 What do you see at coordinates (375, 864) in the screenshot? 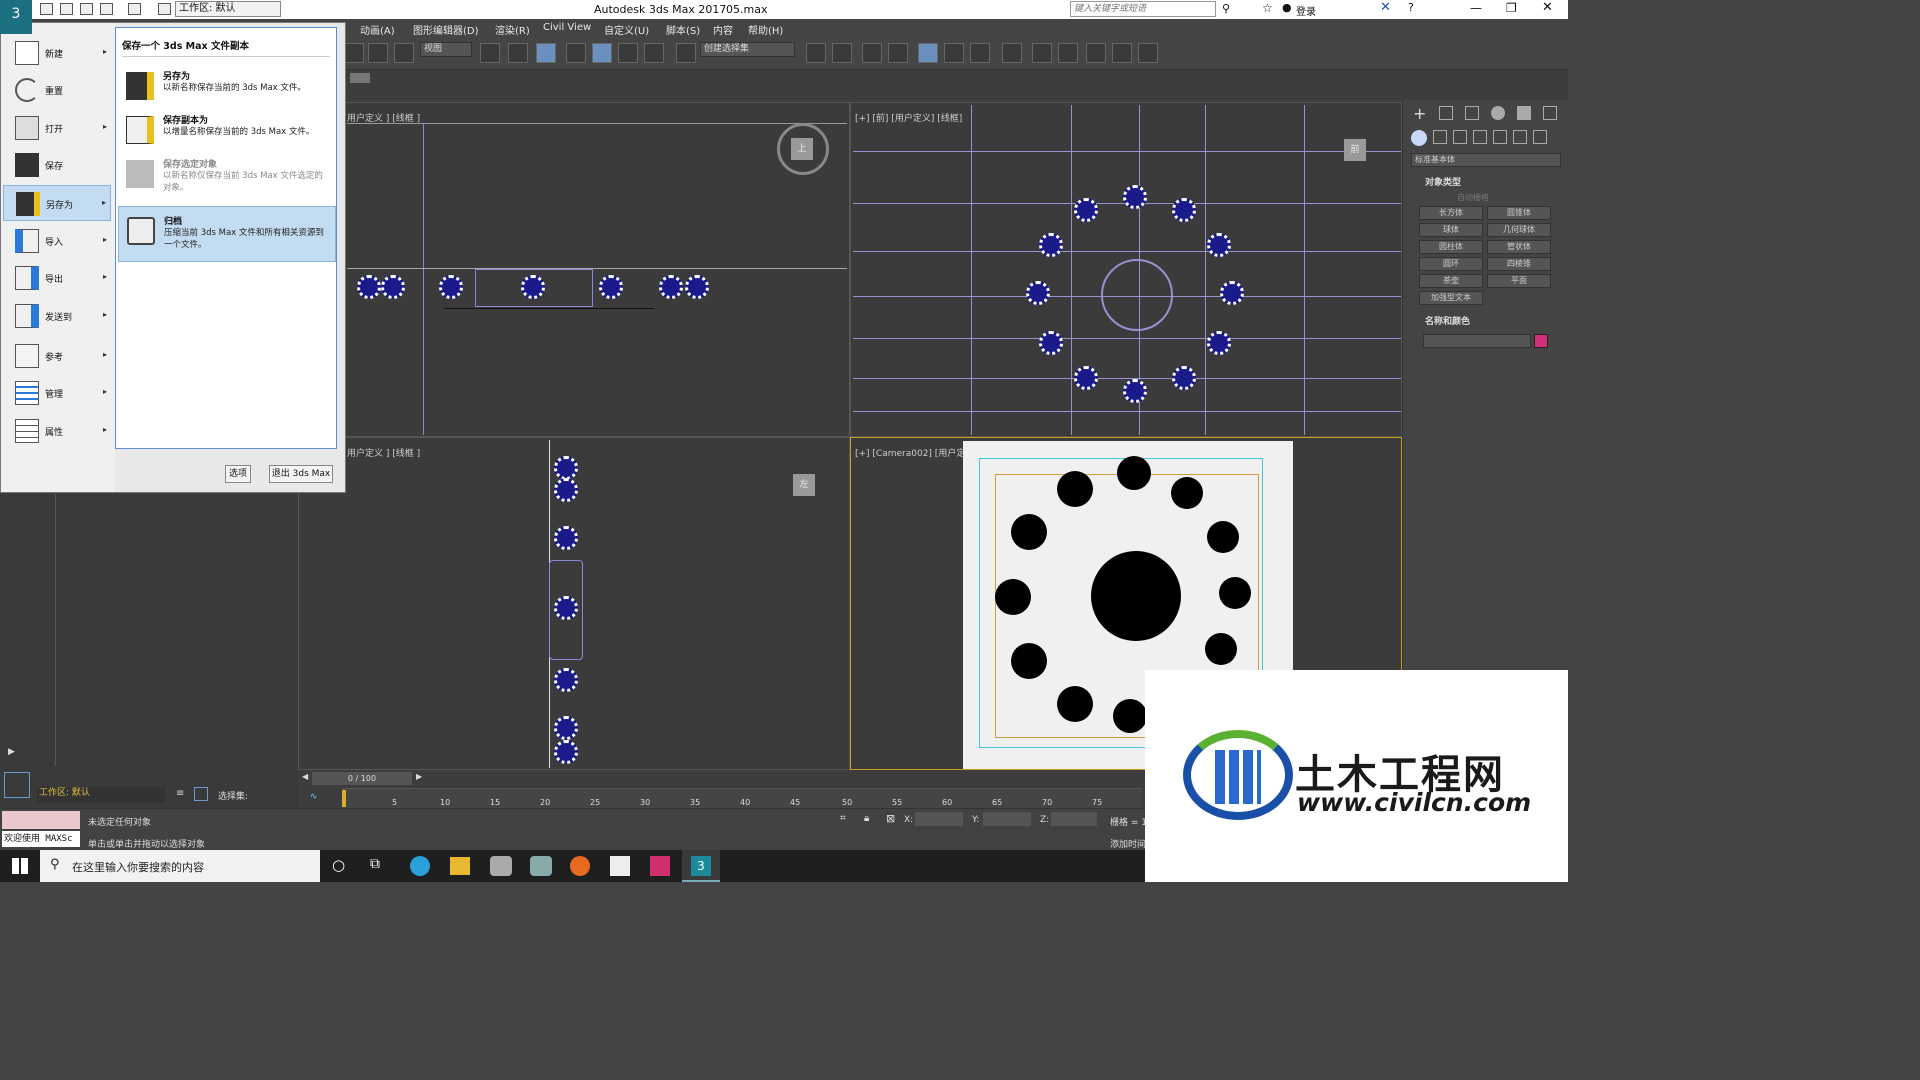
I see `task-view-icon: ⧉` at bounding box center [375, 864].